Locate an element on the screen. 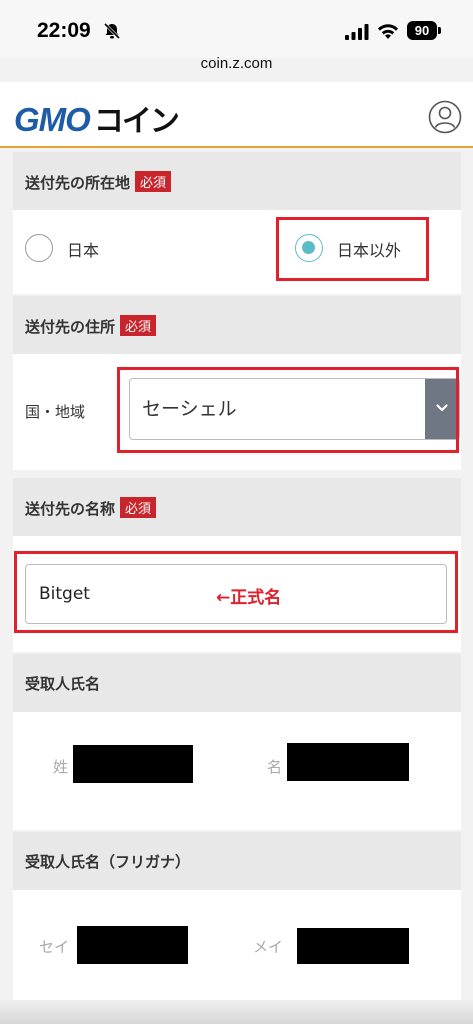 This screenshot has width=473, height=1024. highlight-box-outside-japan is located at coordinates (352, 249).